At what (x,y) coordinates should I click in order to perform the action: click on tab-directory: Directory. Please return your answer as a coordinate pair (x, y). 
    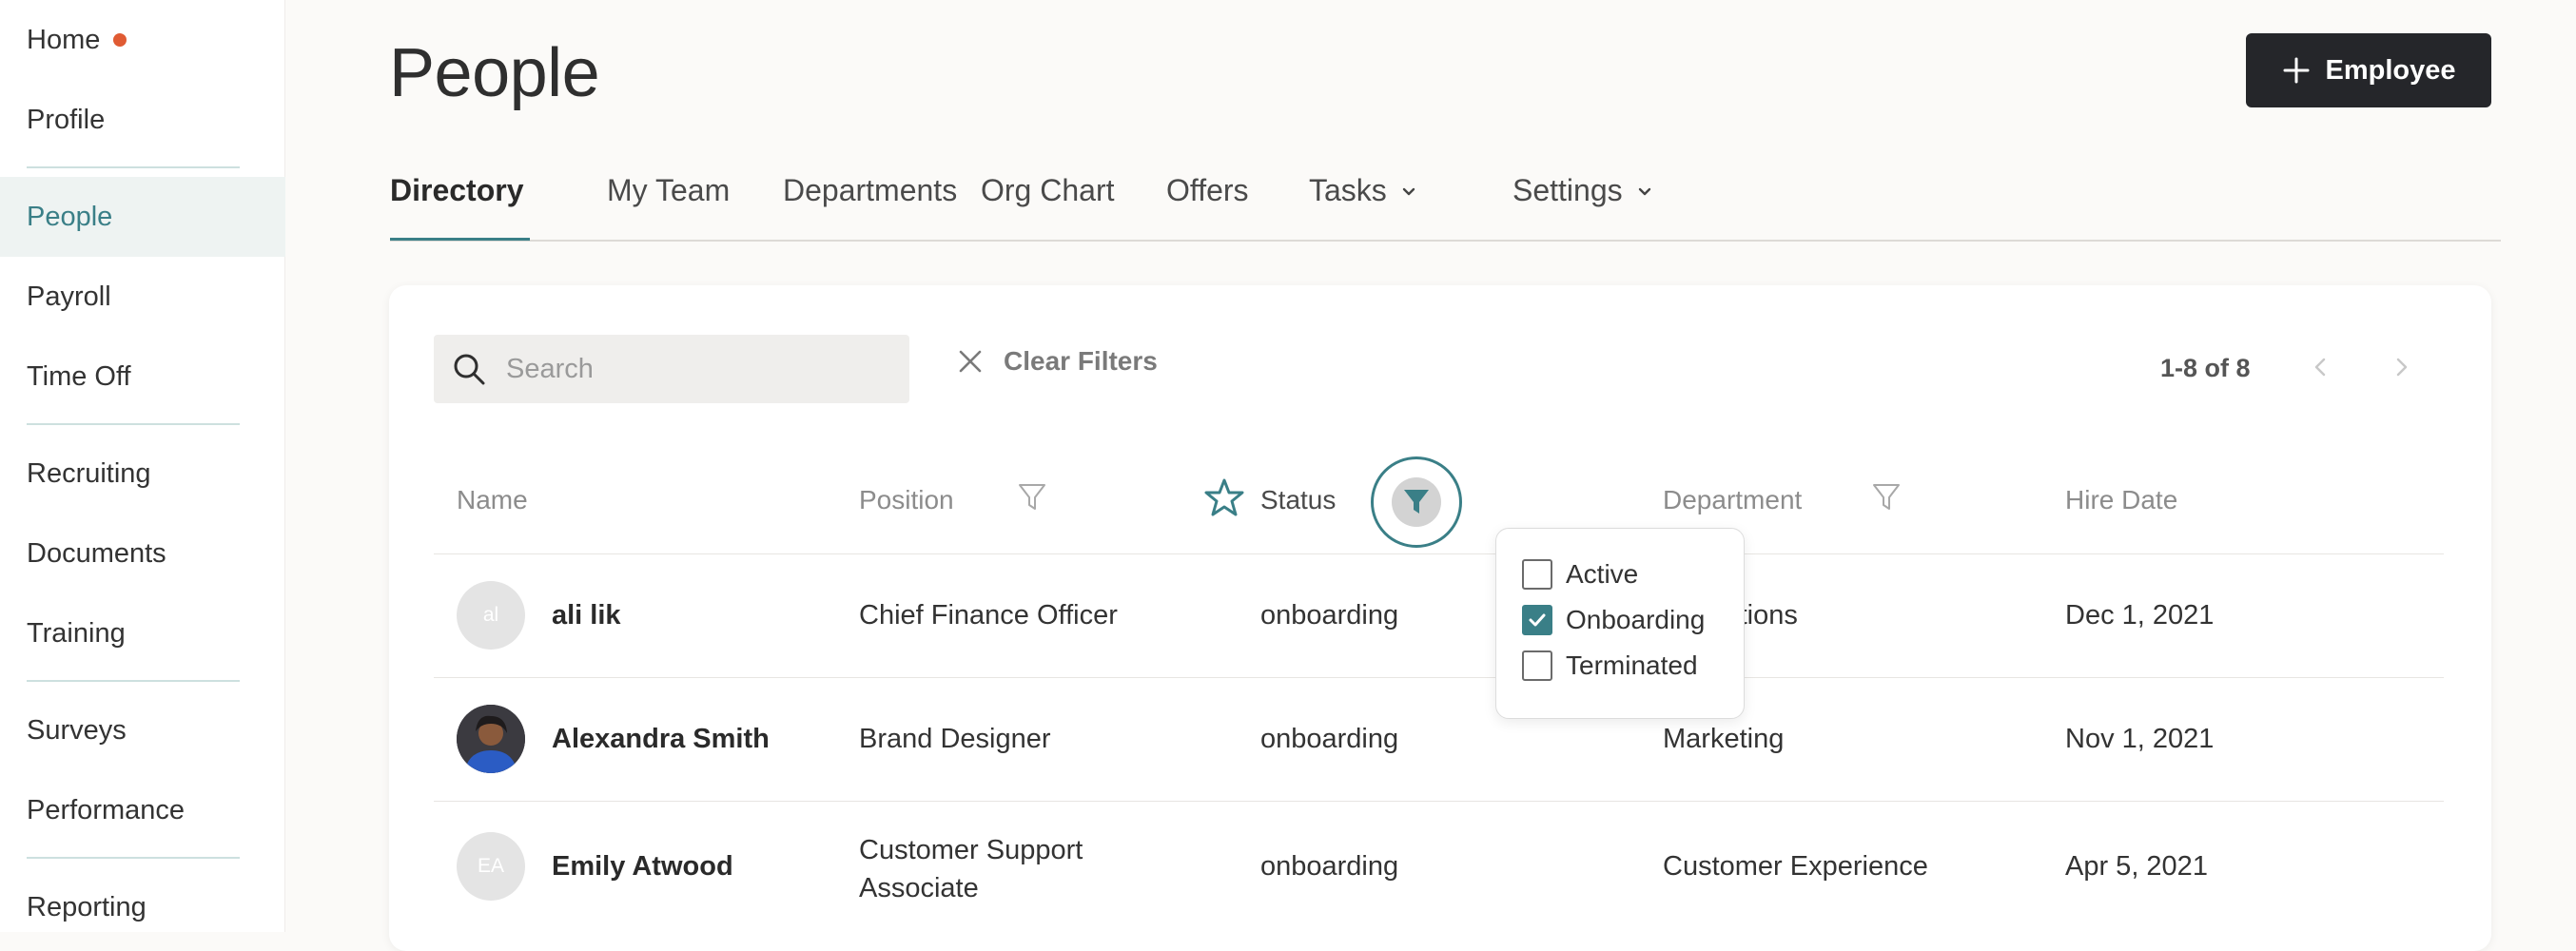
    Looking at the image, I should click on (457, 190).